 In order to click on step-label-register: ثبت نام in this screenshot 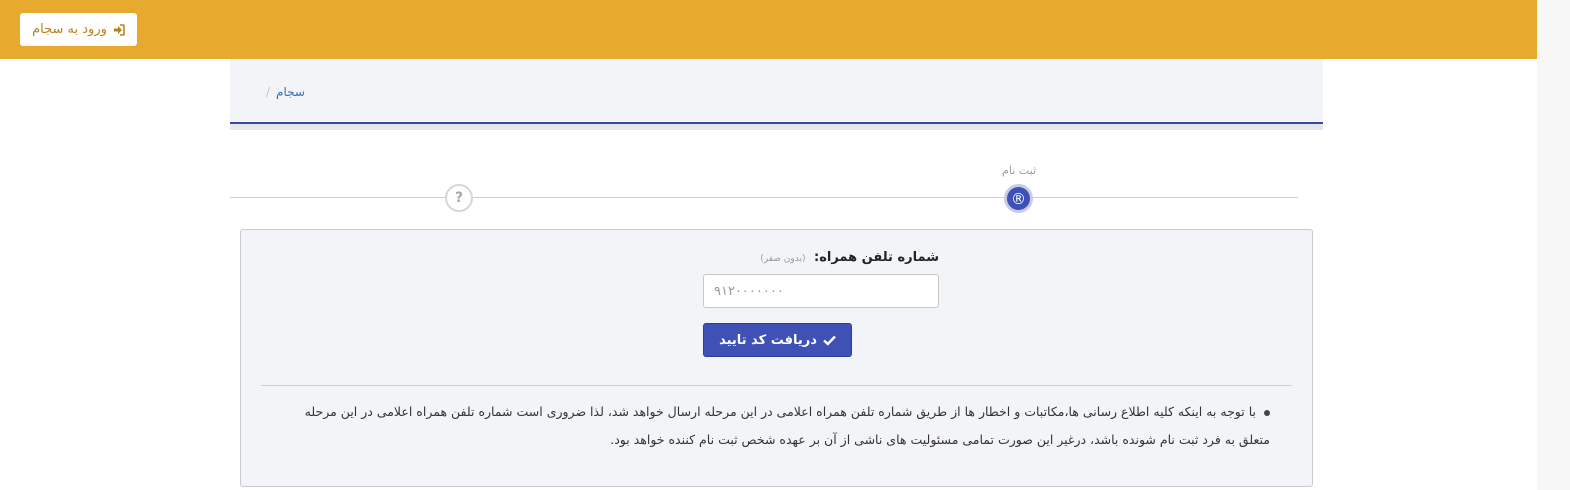, I will do `click(1019, 170)`.